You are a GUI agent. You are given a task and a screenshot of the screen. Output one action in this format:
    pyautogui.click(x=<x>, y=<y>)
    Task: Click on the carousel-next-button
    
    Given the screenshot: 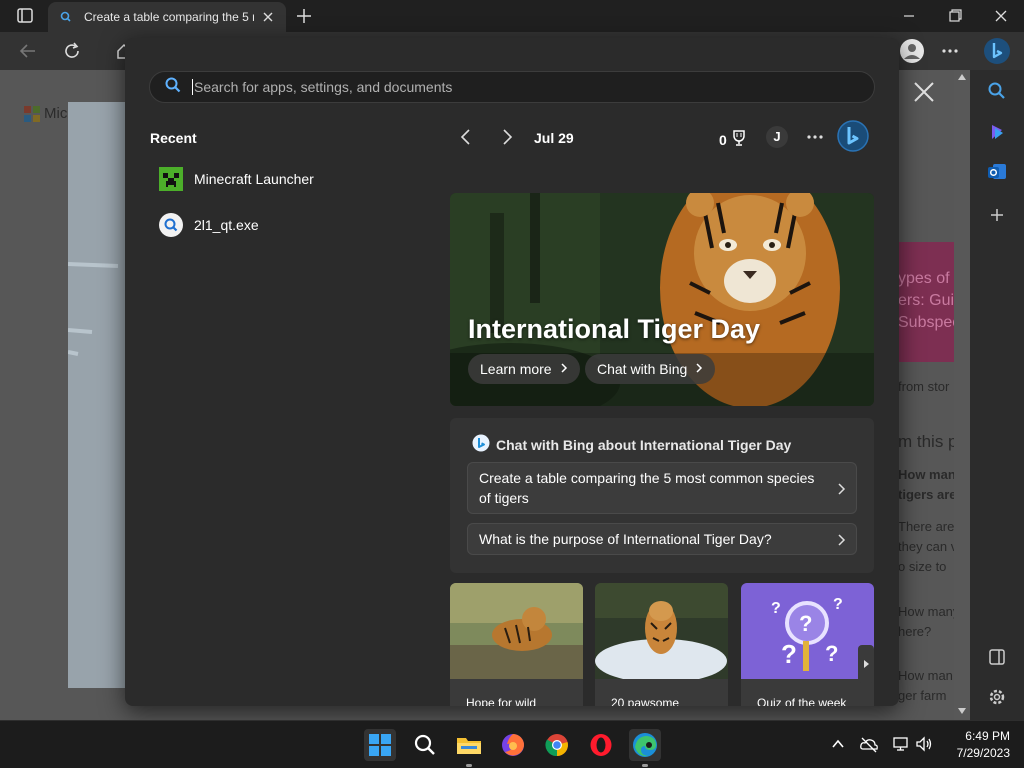 What is the action you would take?
    pyautogui.click(x=866, y=664)
    